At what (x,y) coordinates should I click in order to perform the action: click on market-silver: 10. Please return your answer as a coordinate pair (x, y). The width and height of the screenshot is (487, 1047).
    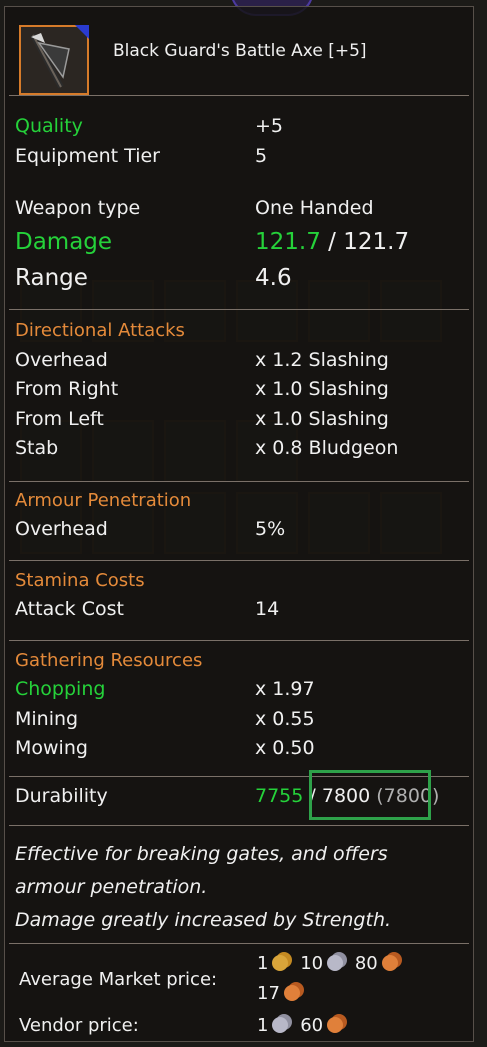
    Looking at the image, I should click on (312, 963).